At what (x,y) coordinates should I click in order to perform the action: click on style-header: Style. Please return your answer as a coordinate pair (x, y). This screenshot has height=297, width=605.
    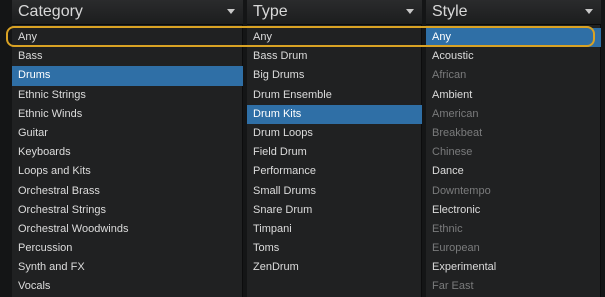
    Looking at the image, I should click on (513, 12).